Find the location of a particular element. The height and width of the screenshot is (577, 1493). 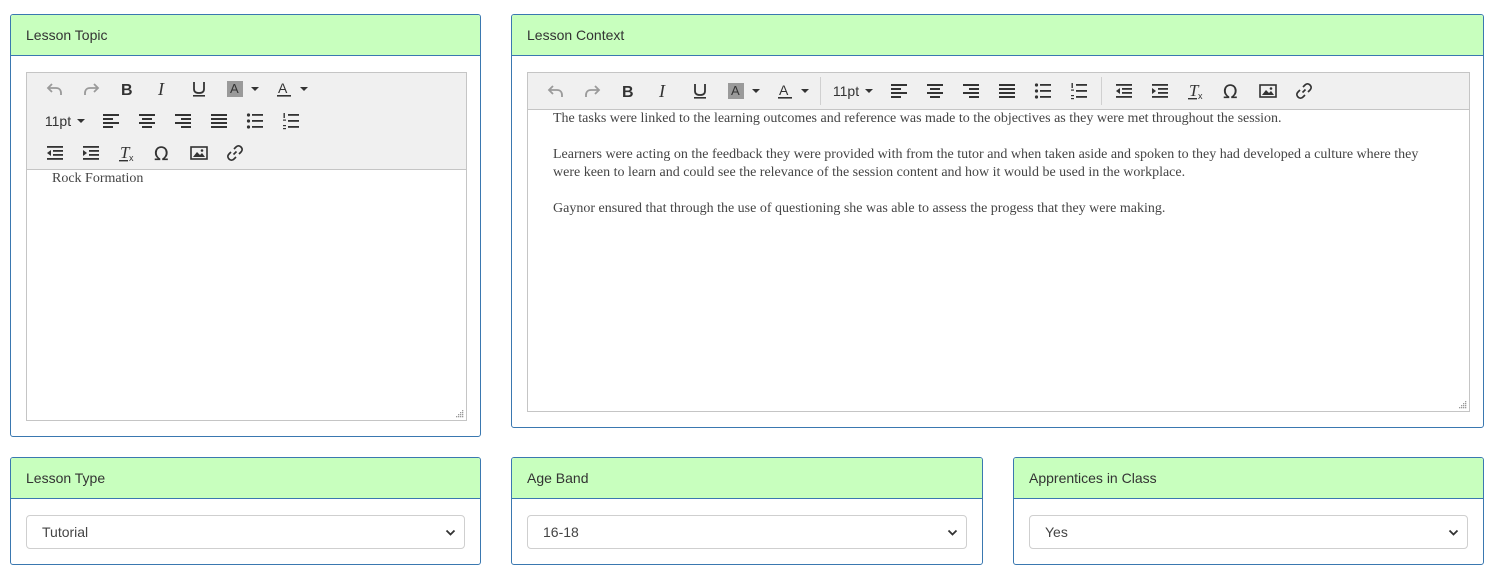

age-band-select: 16-18 is located at coordinates (747, 532).